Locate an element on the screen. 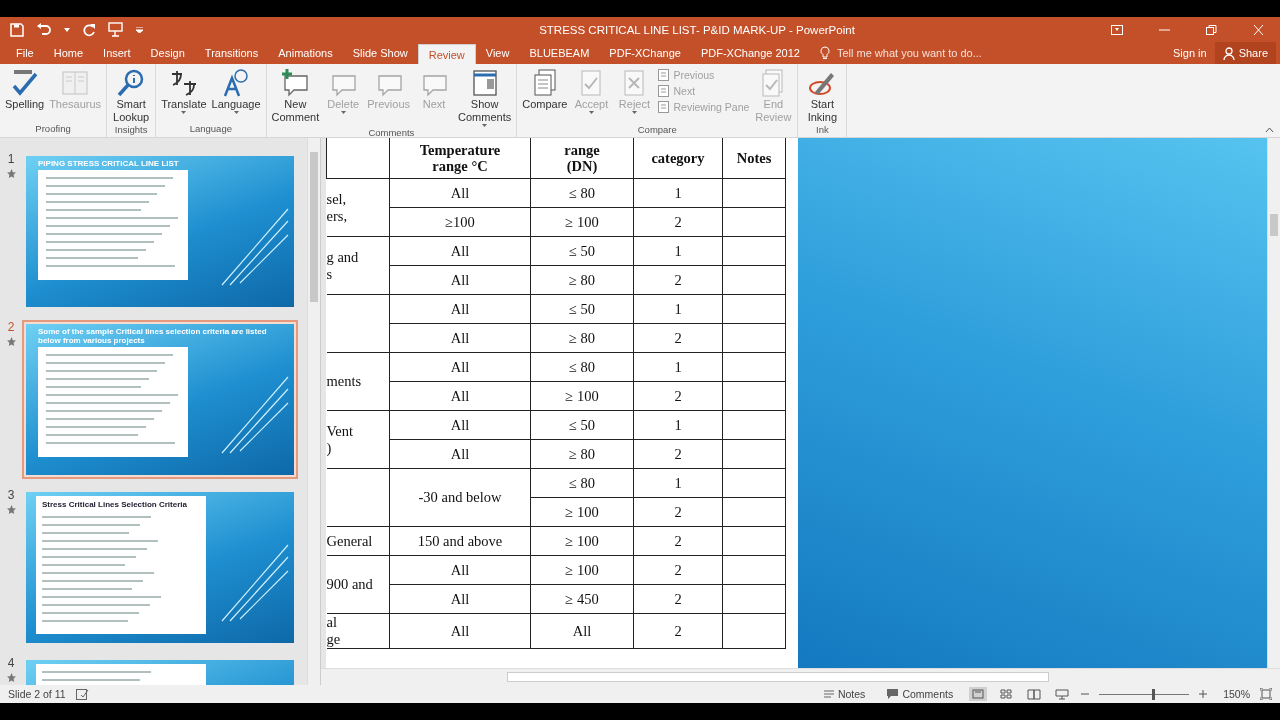 Image resolution: width=1280 pixels, height=720 pixels. table-cell: ≥ 80 is located at coordinates (582, 454).